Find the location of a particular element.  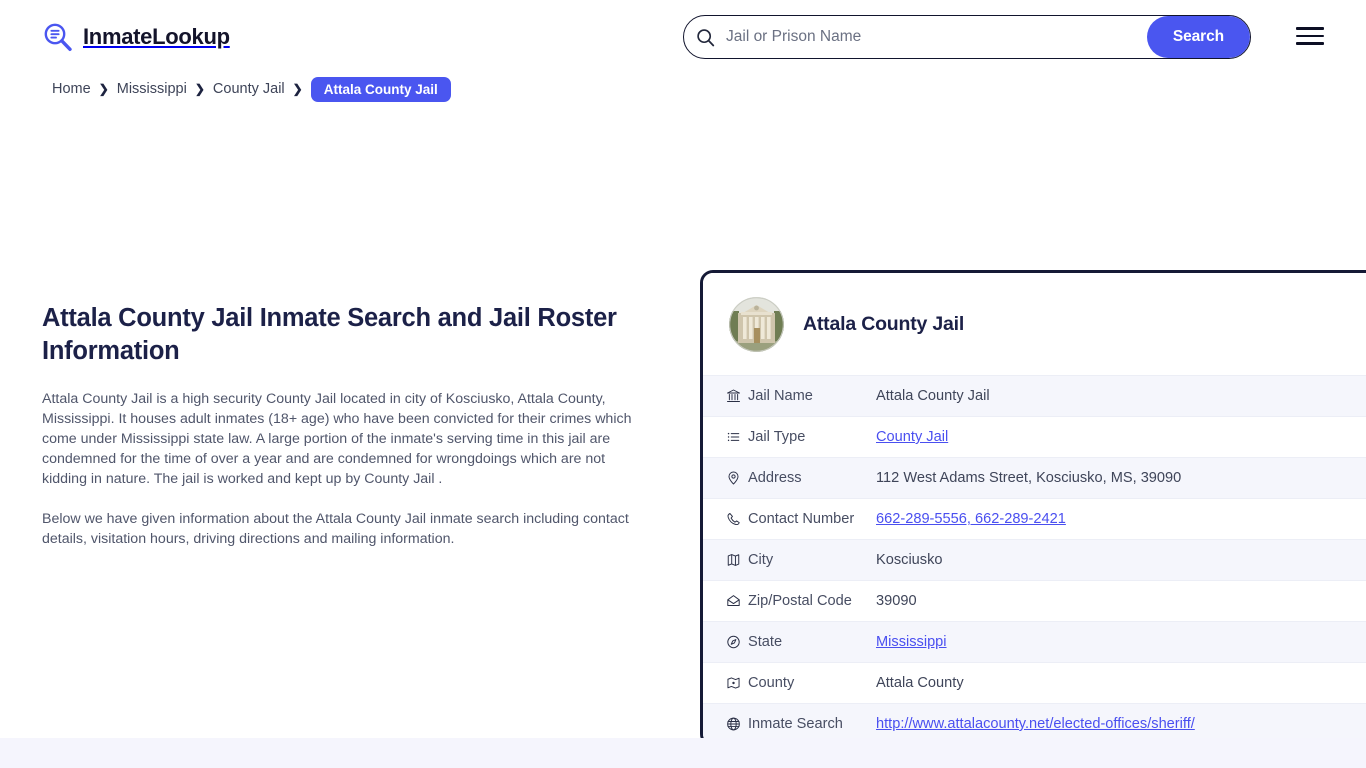

breadcrumb-item-county-jail: County Jail is located at coordinates (249, 89).